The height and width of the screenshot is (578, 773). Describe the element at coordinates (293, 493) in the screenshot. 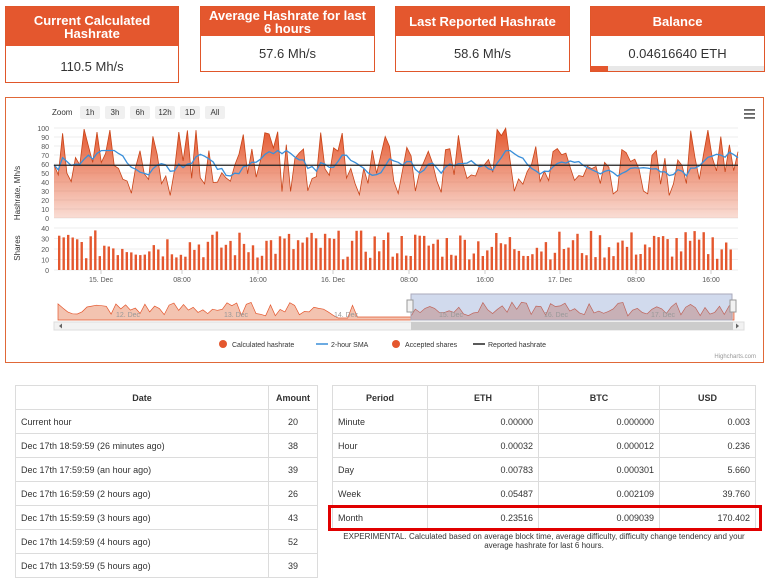

I see `cell-amount: 26` at that location.